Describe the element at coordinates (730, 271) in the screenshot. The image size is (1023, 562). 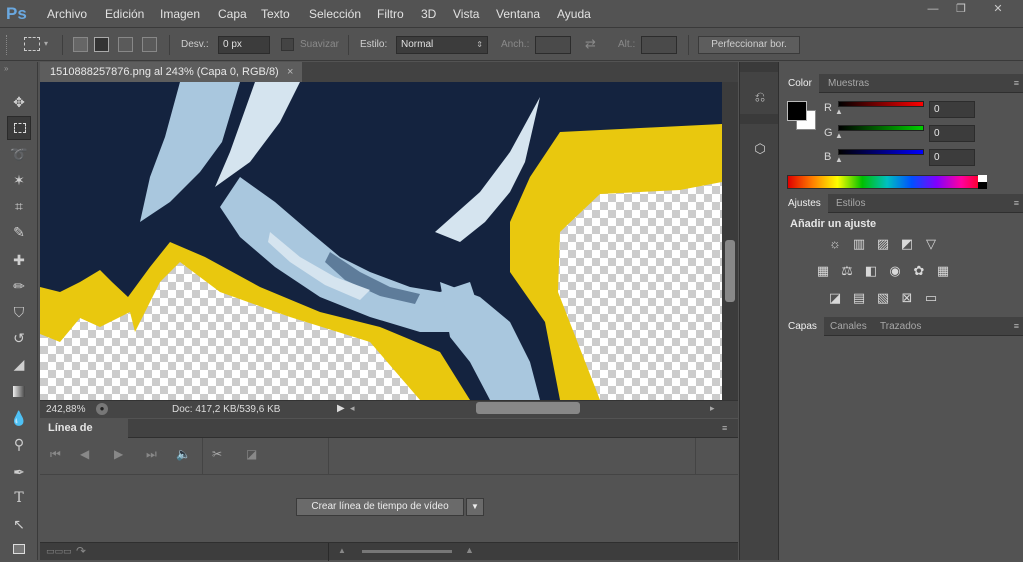
I see `vertical-scroll-thumb` at that location.